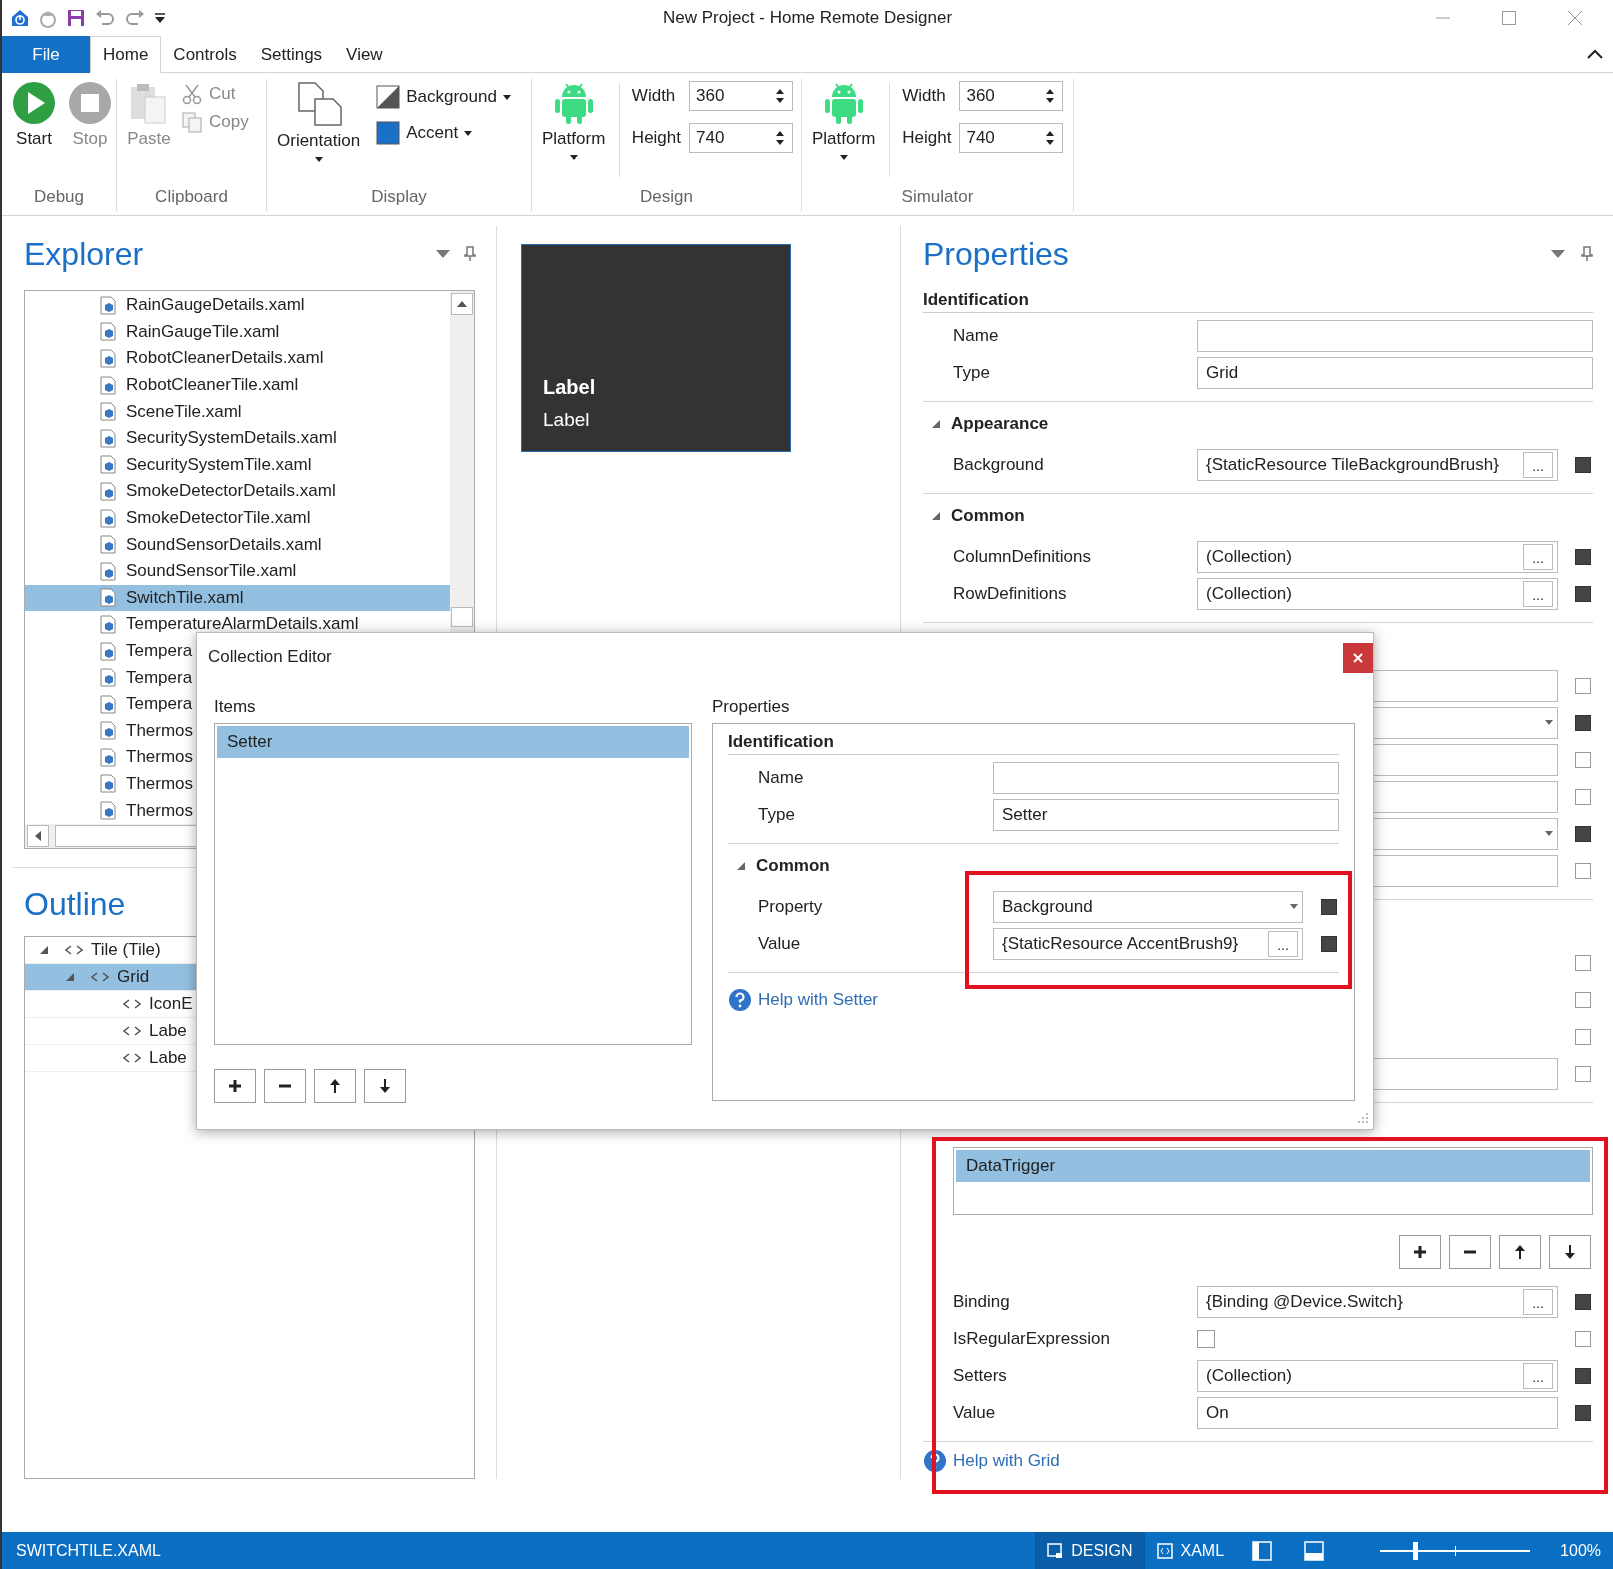 The height and width of the screenshot is (1569, 1613). Describe the element at coordinates (1581, 1550) in the screenshot. I see `zoom-level: 100%` at that location.